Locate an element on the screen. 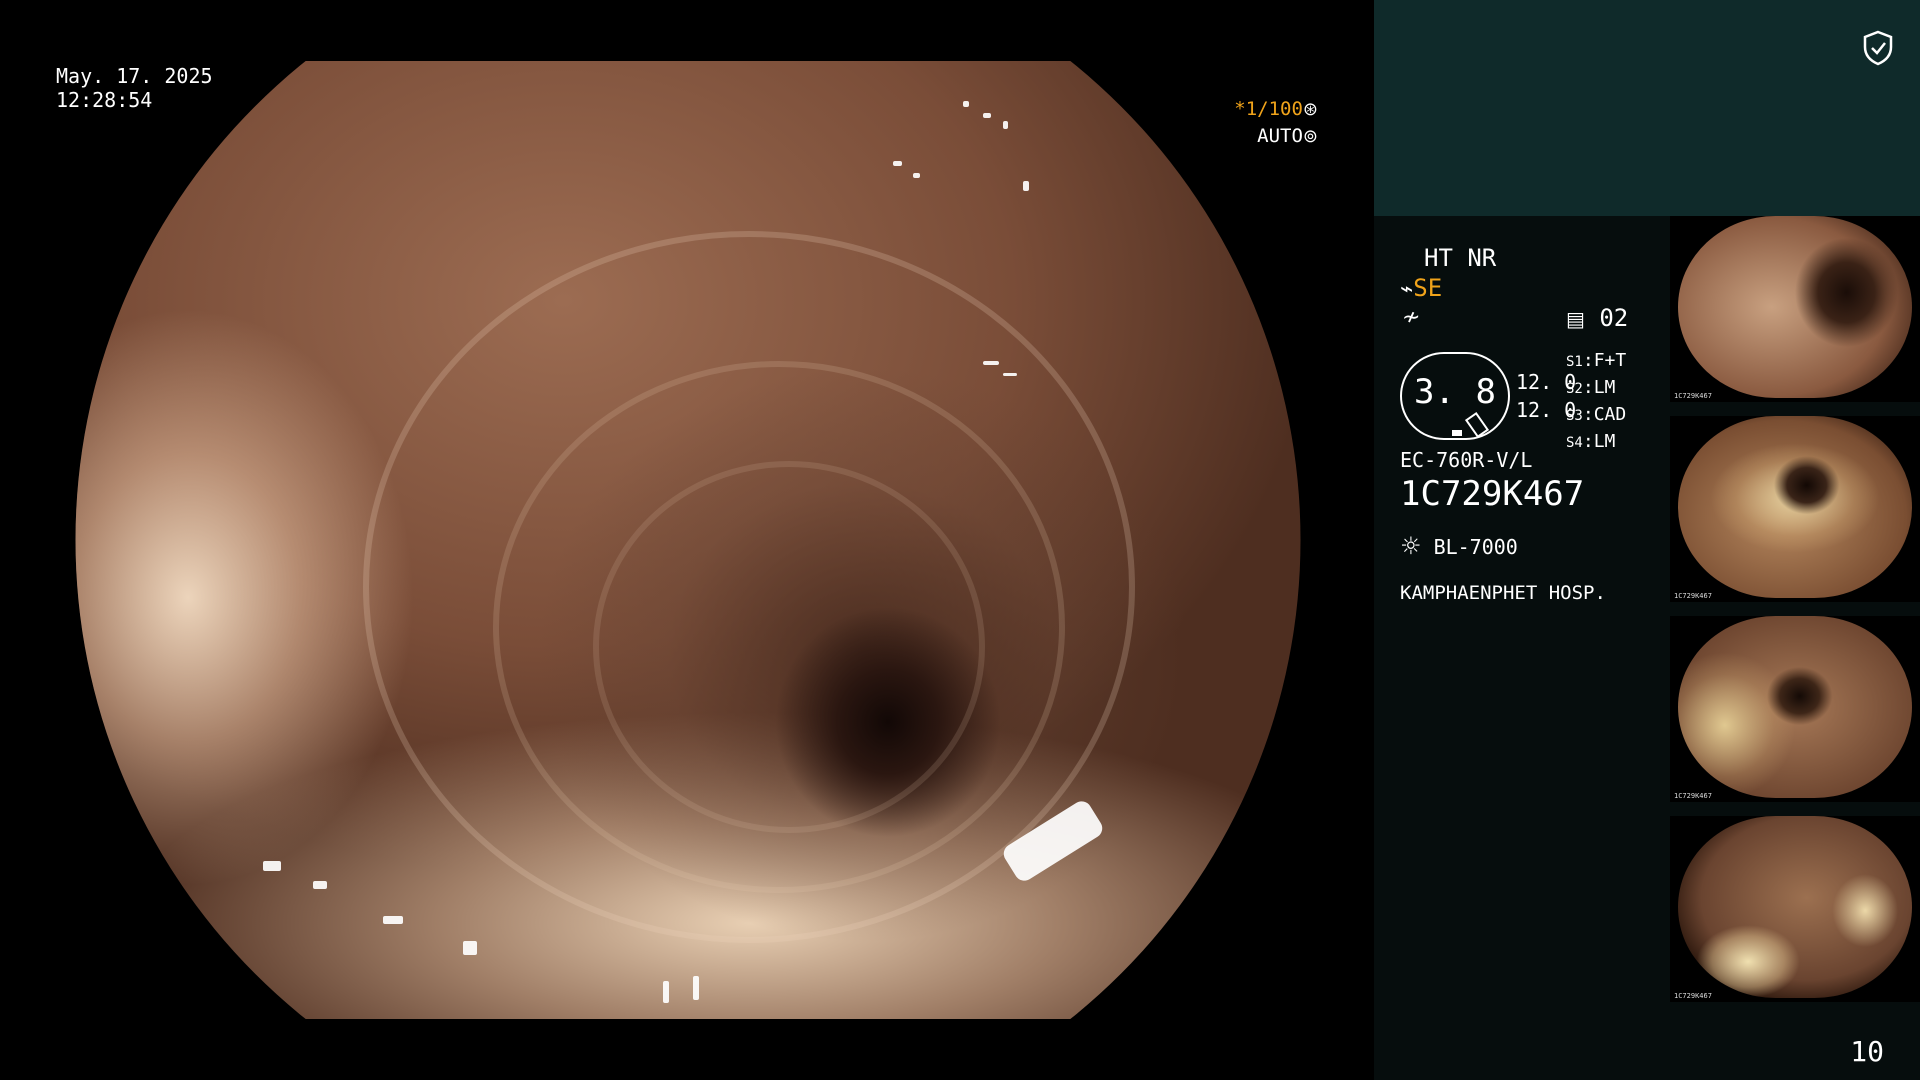 This screenshot has width=1920, height=1080. sun-icon: ☼ is located at coordinates (1411, 546).